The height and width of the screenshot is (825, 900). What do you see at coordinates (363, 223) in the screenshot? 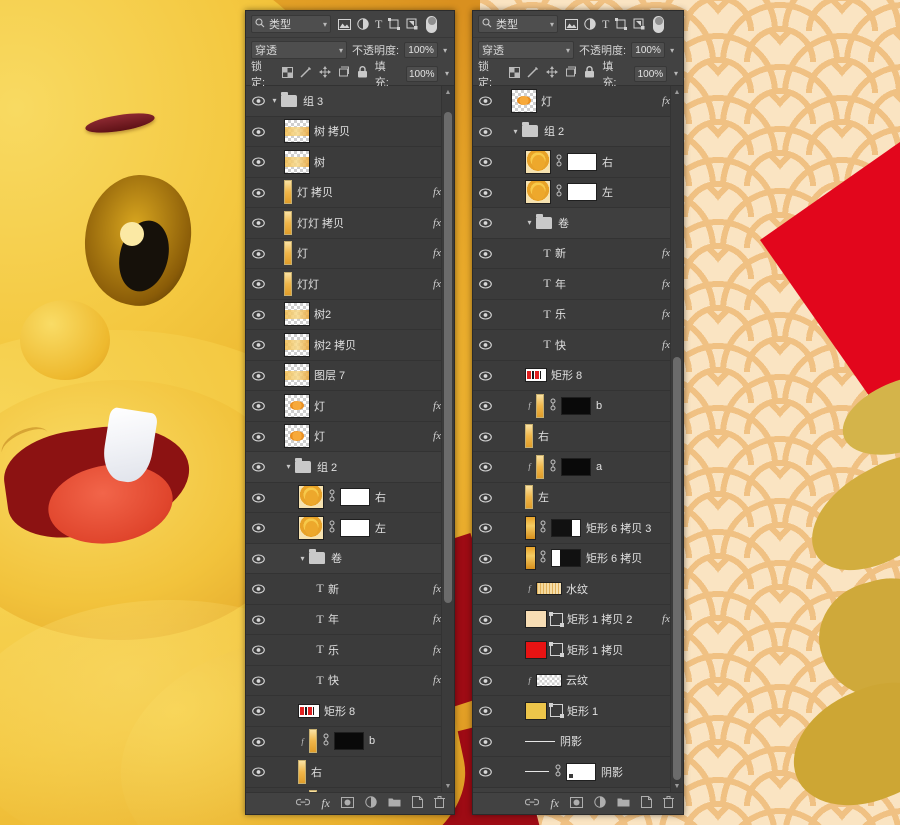
I see `layer-name: 灯灯 拷贝` at bounding box center [363, 223].